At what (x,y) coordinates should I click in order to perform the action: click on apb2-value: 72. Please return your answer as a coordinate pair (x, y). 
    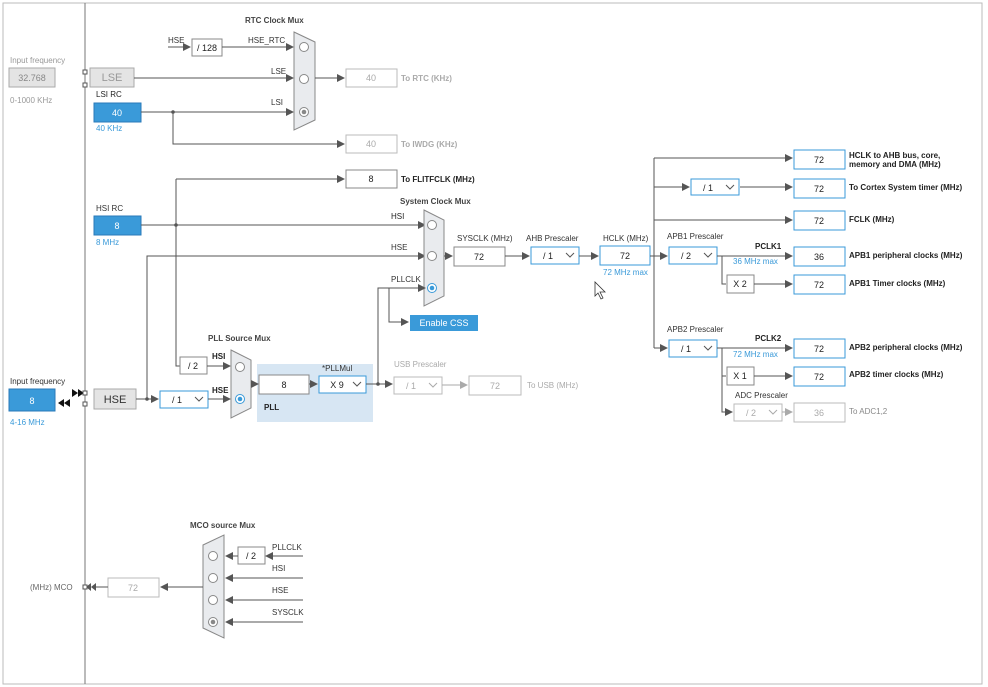
    Looking at the image, I should click on (819, 349).